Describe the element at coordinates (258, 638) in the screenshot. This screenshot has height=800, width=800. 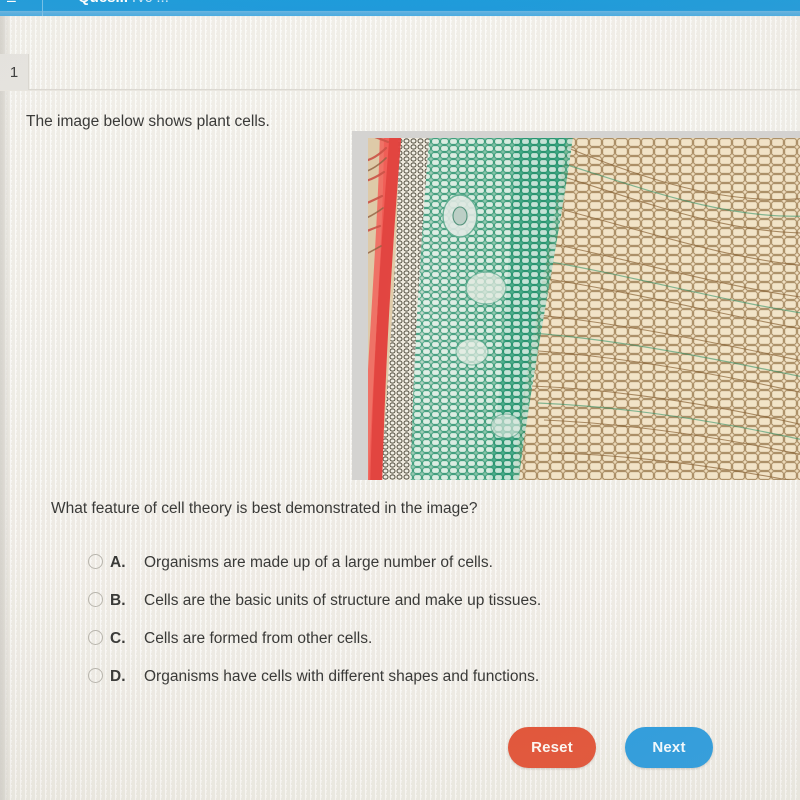
I see `answer-text-c: Cells are formed from other cells.` at that location.